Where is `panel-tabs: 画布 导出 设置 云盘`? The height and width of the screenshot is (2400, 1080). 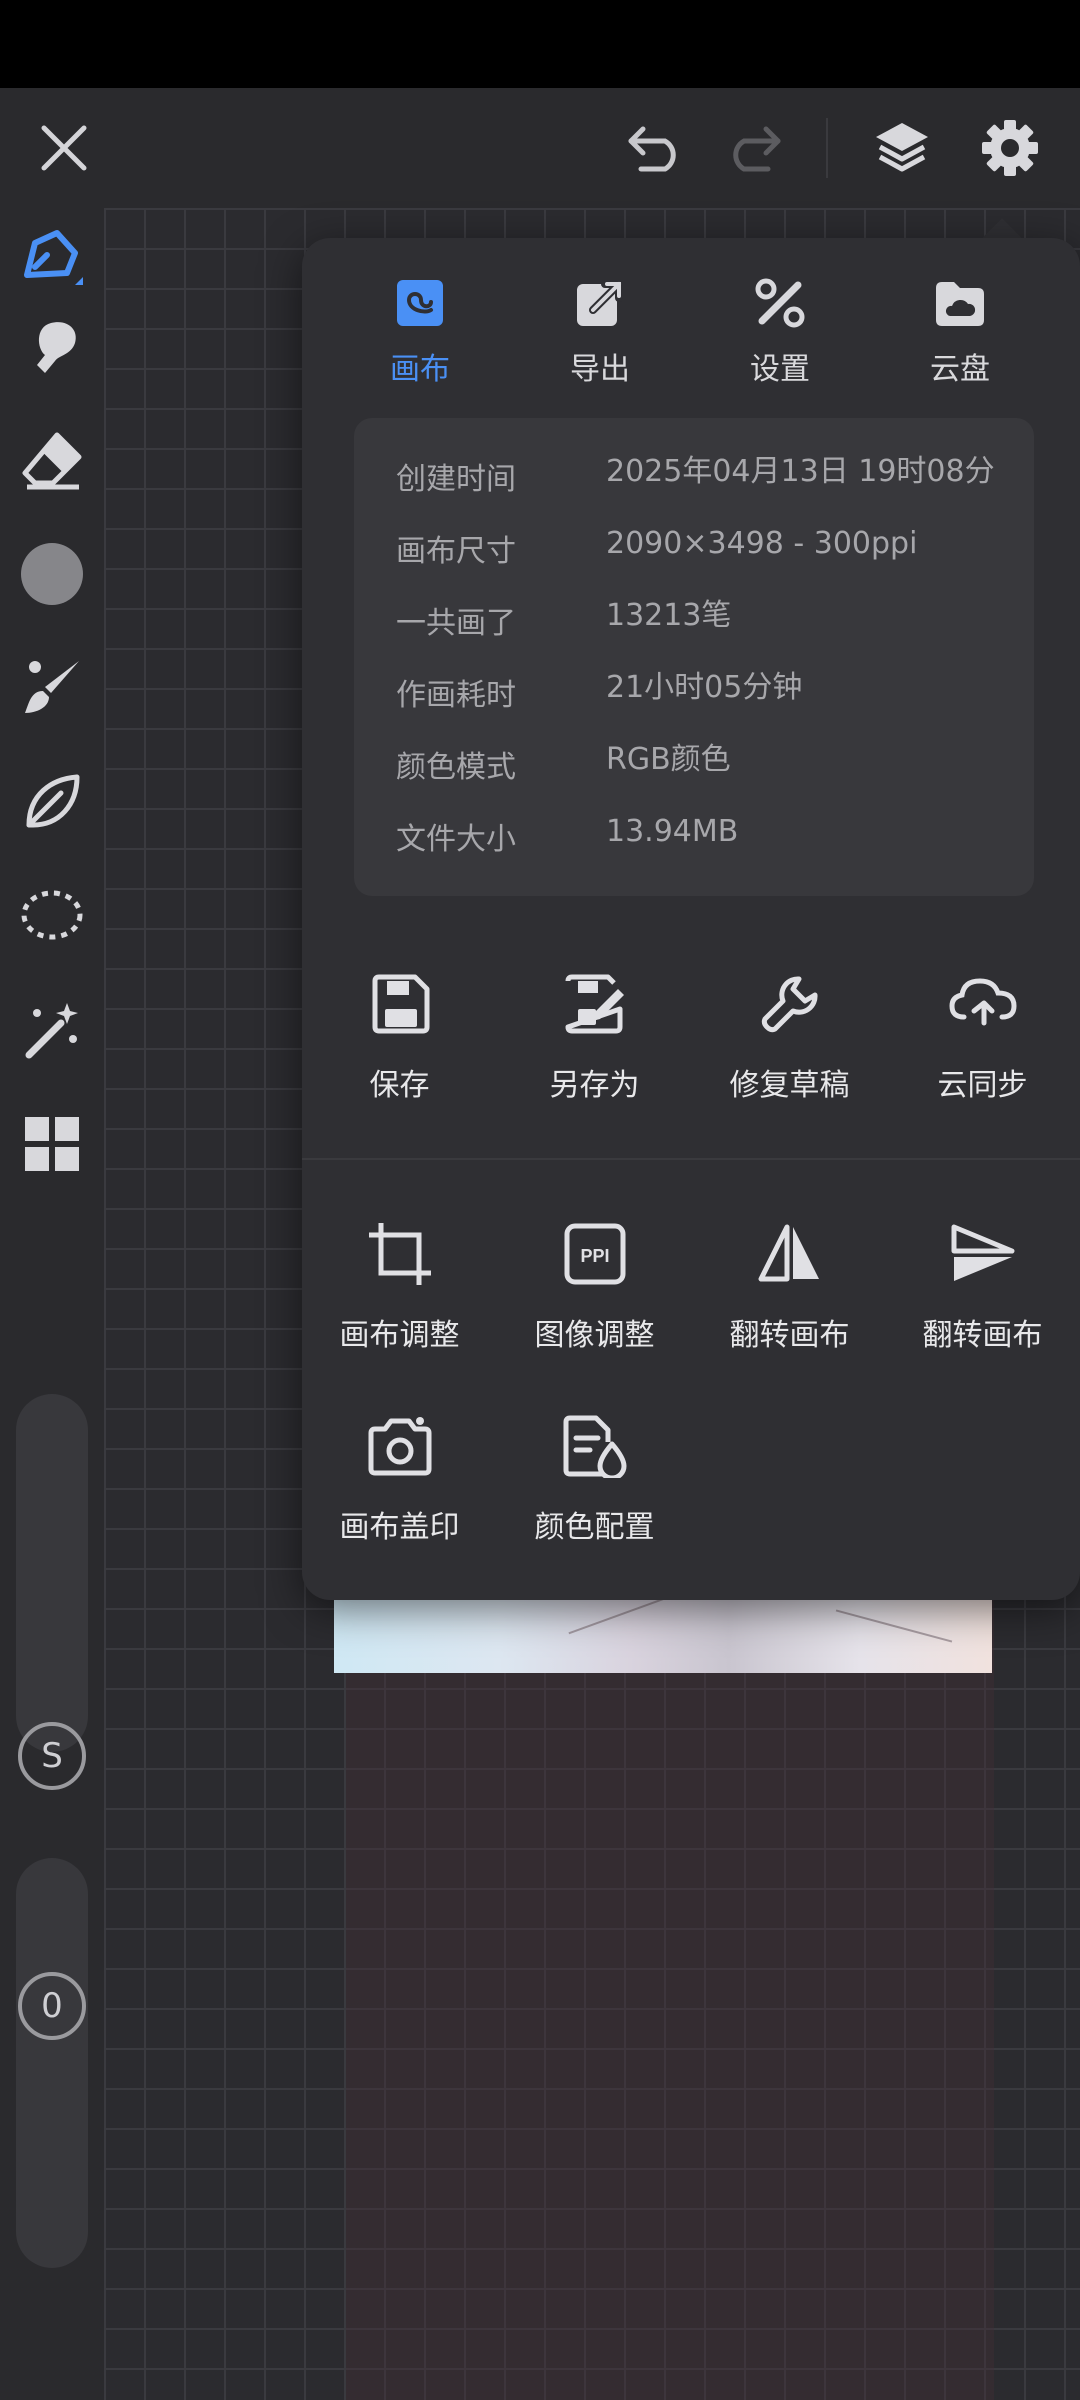
panel-tabs: 画布 导出 设置 云盘 is located at coordinates (691, 333).